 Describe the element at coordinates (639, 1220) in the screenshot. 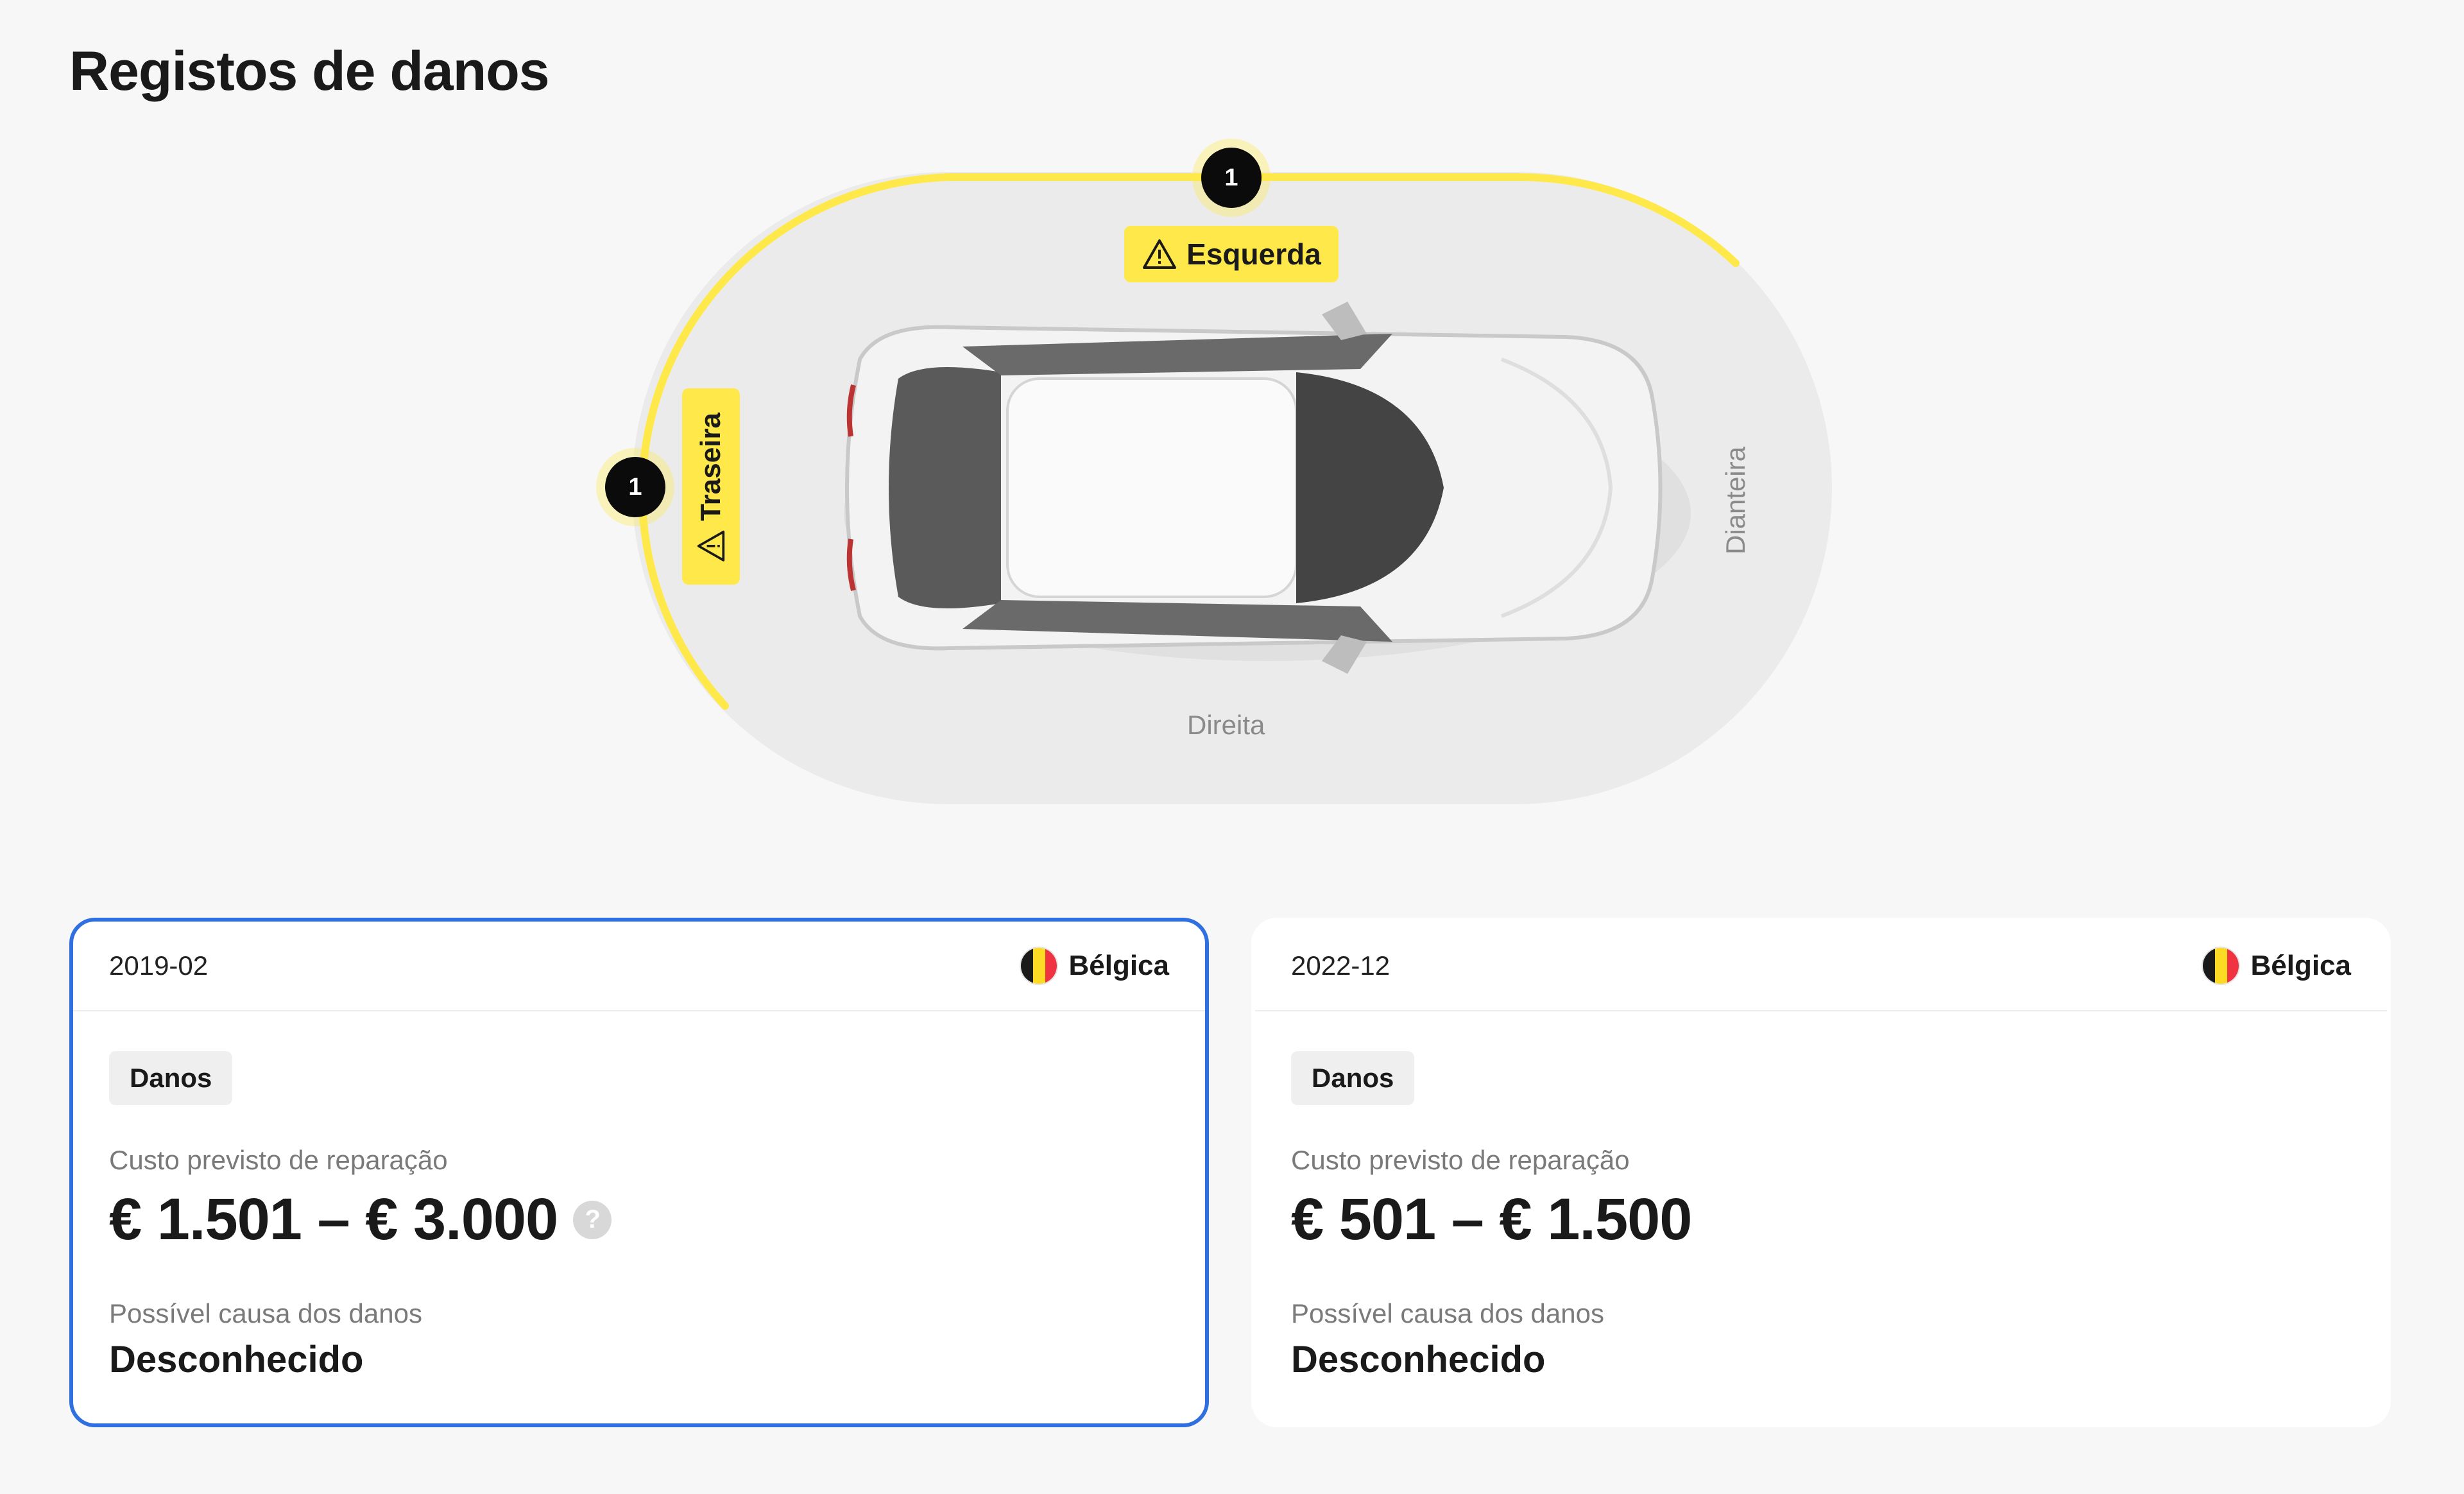

I see `repair-cost: € 1.501 – € 3.000 ?` at that location.